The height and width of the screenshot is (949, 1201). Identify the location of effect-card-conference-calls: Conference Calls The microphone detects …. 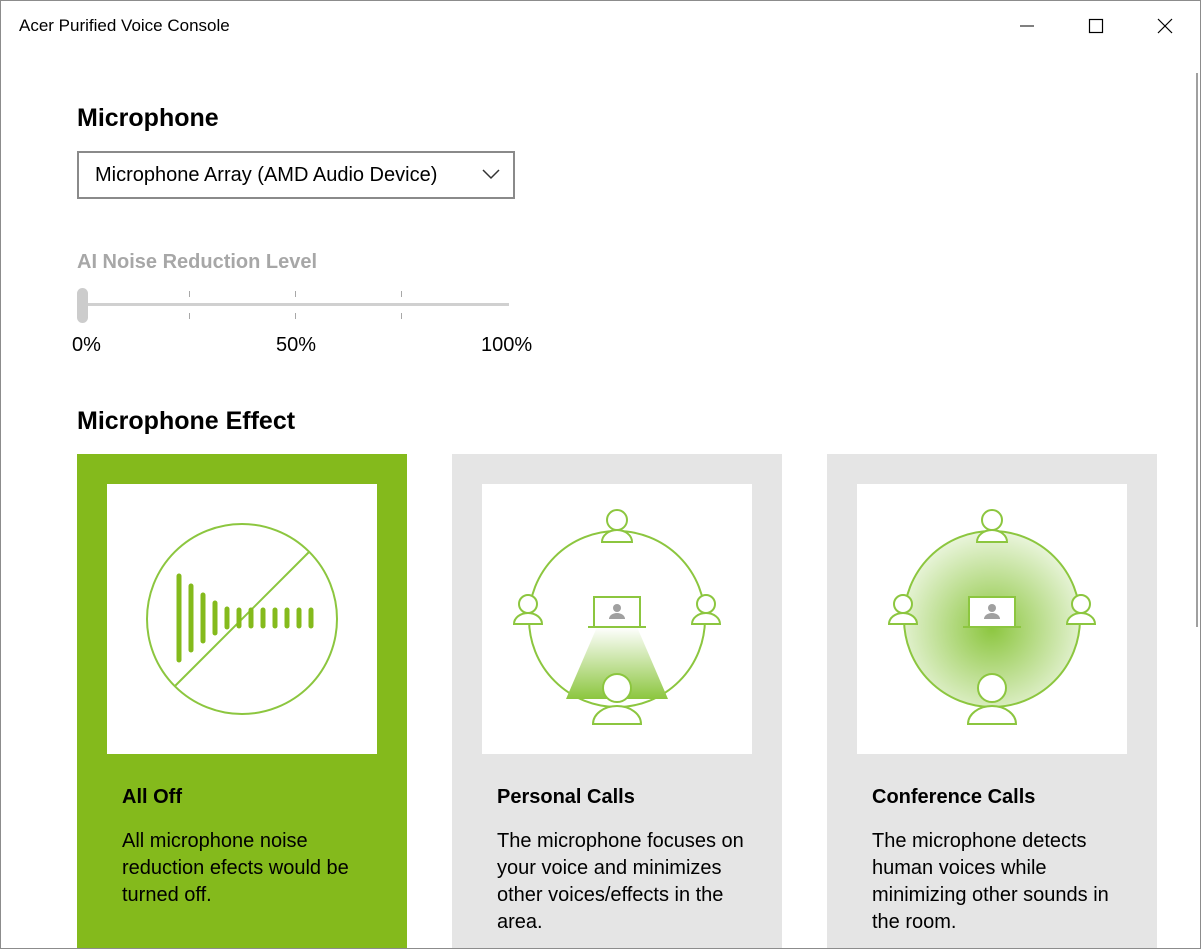
(992, 701).